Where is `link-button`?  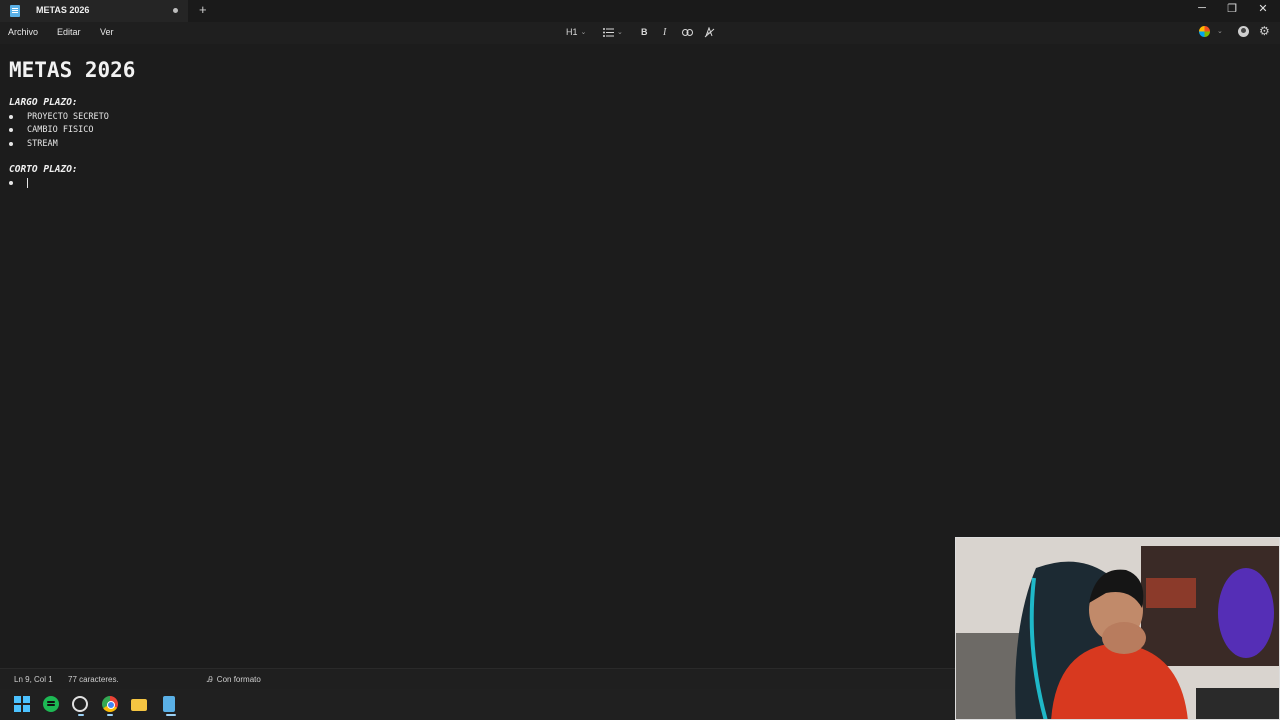
link-button is located at coordinates (687, 32).